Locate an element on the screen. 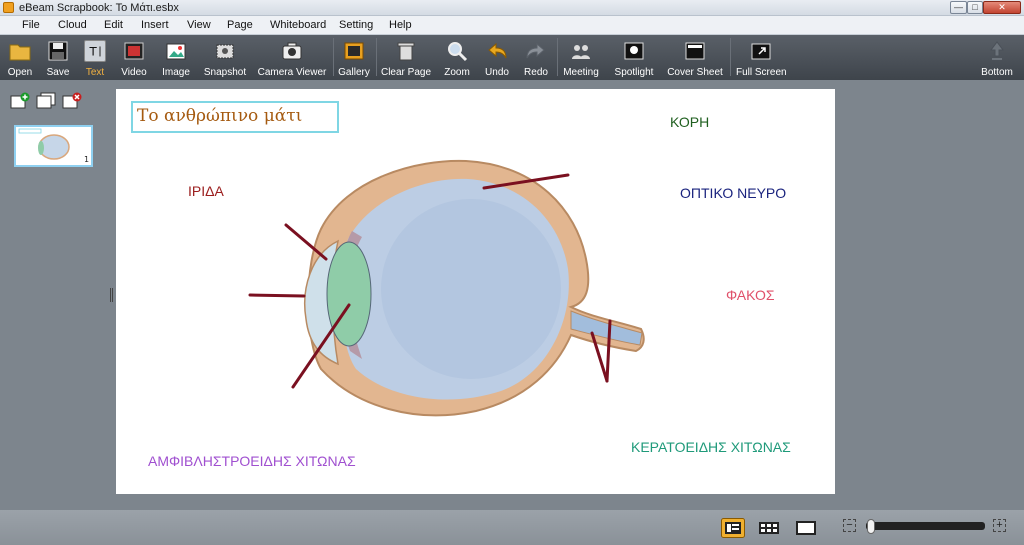 This screenshot has width=1024, height=545. menu-file: File is located at coordinates (31, 25).